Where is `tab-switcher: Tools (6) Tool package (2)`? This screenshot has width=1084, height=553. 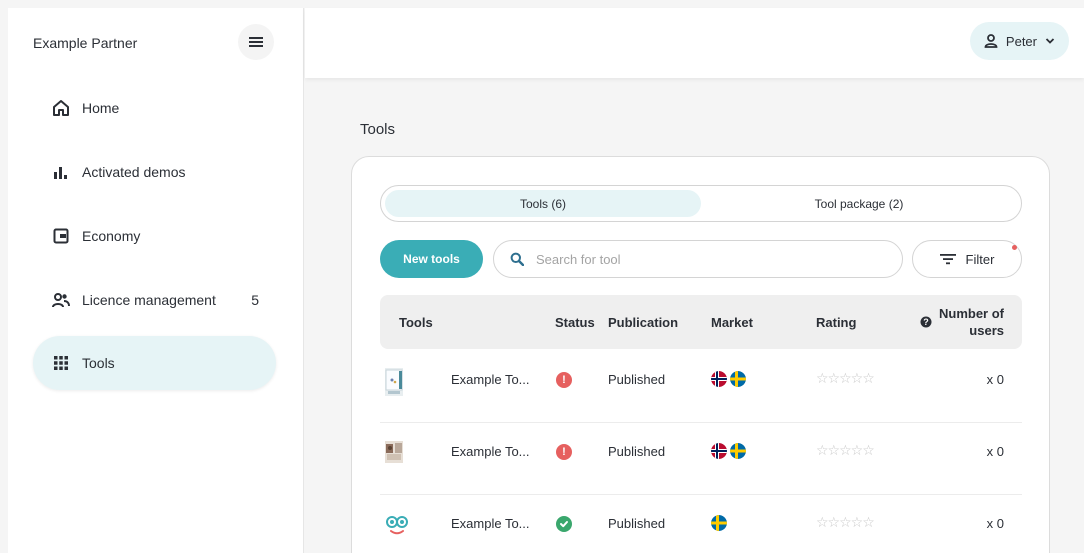
tab-switcher: Tools (6) Tool package (2) is located at coordinates (701, 203).